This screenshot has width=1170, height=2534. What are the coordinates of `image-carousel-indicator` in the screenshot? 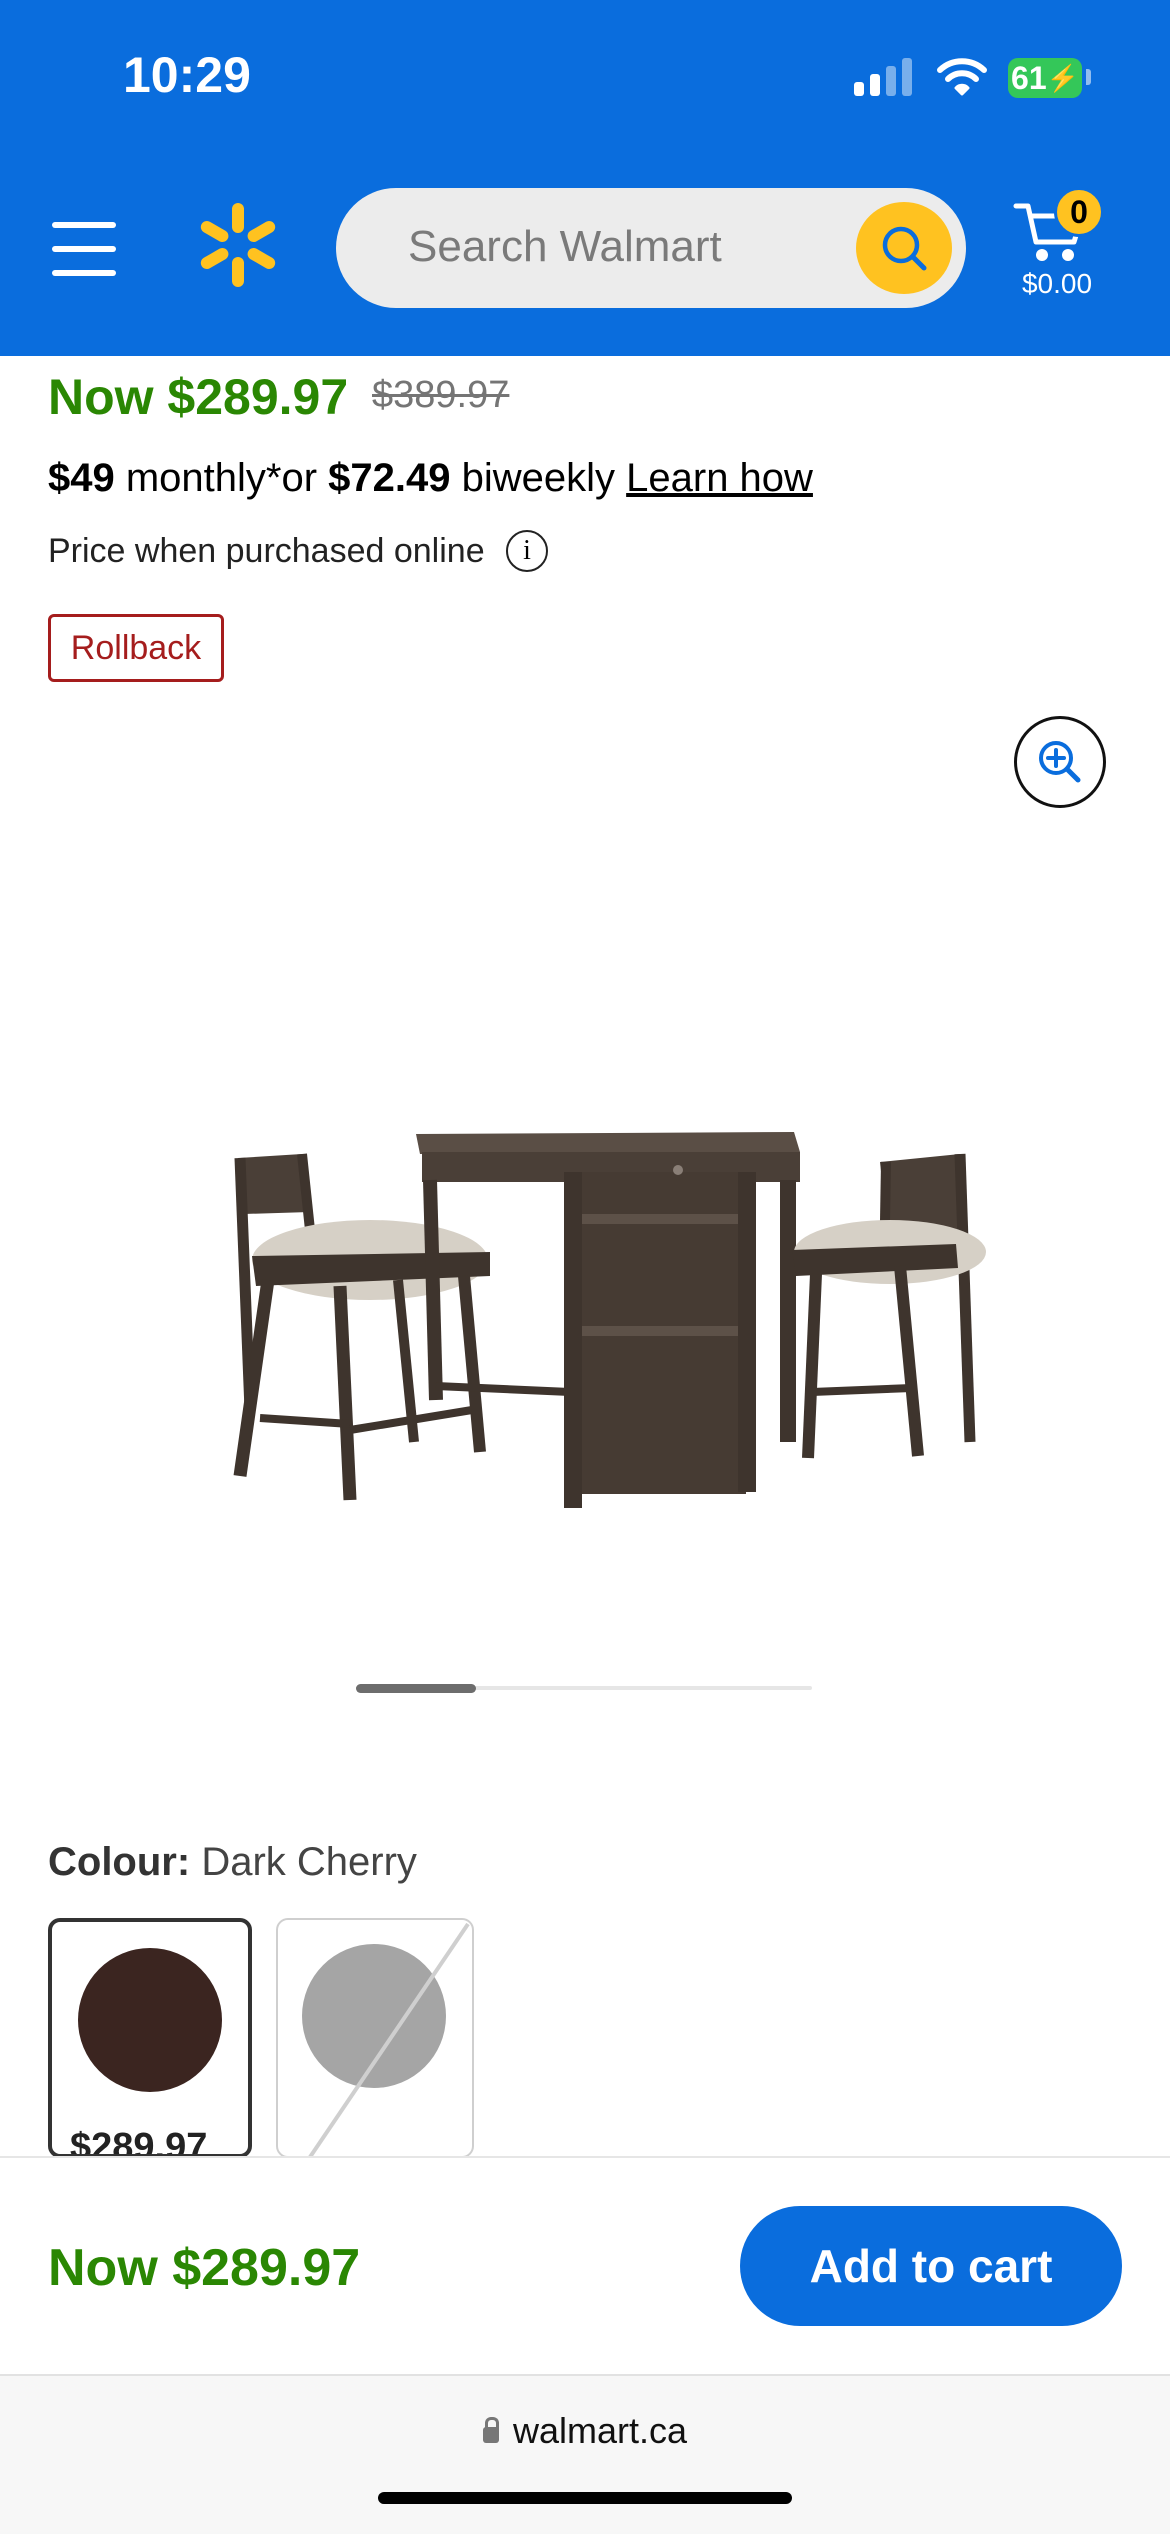 It's located at (416, 1688).